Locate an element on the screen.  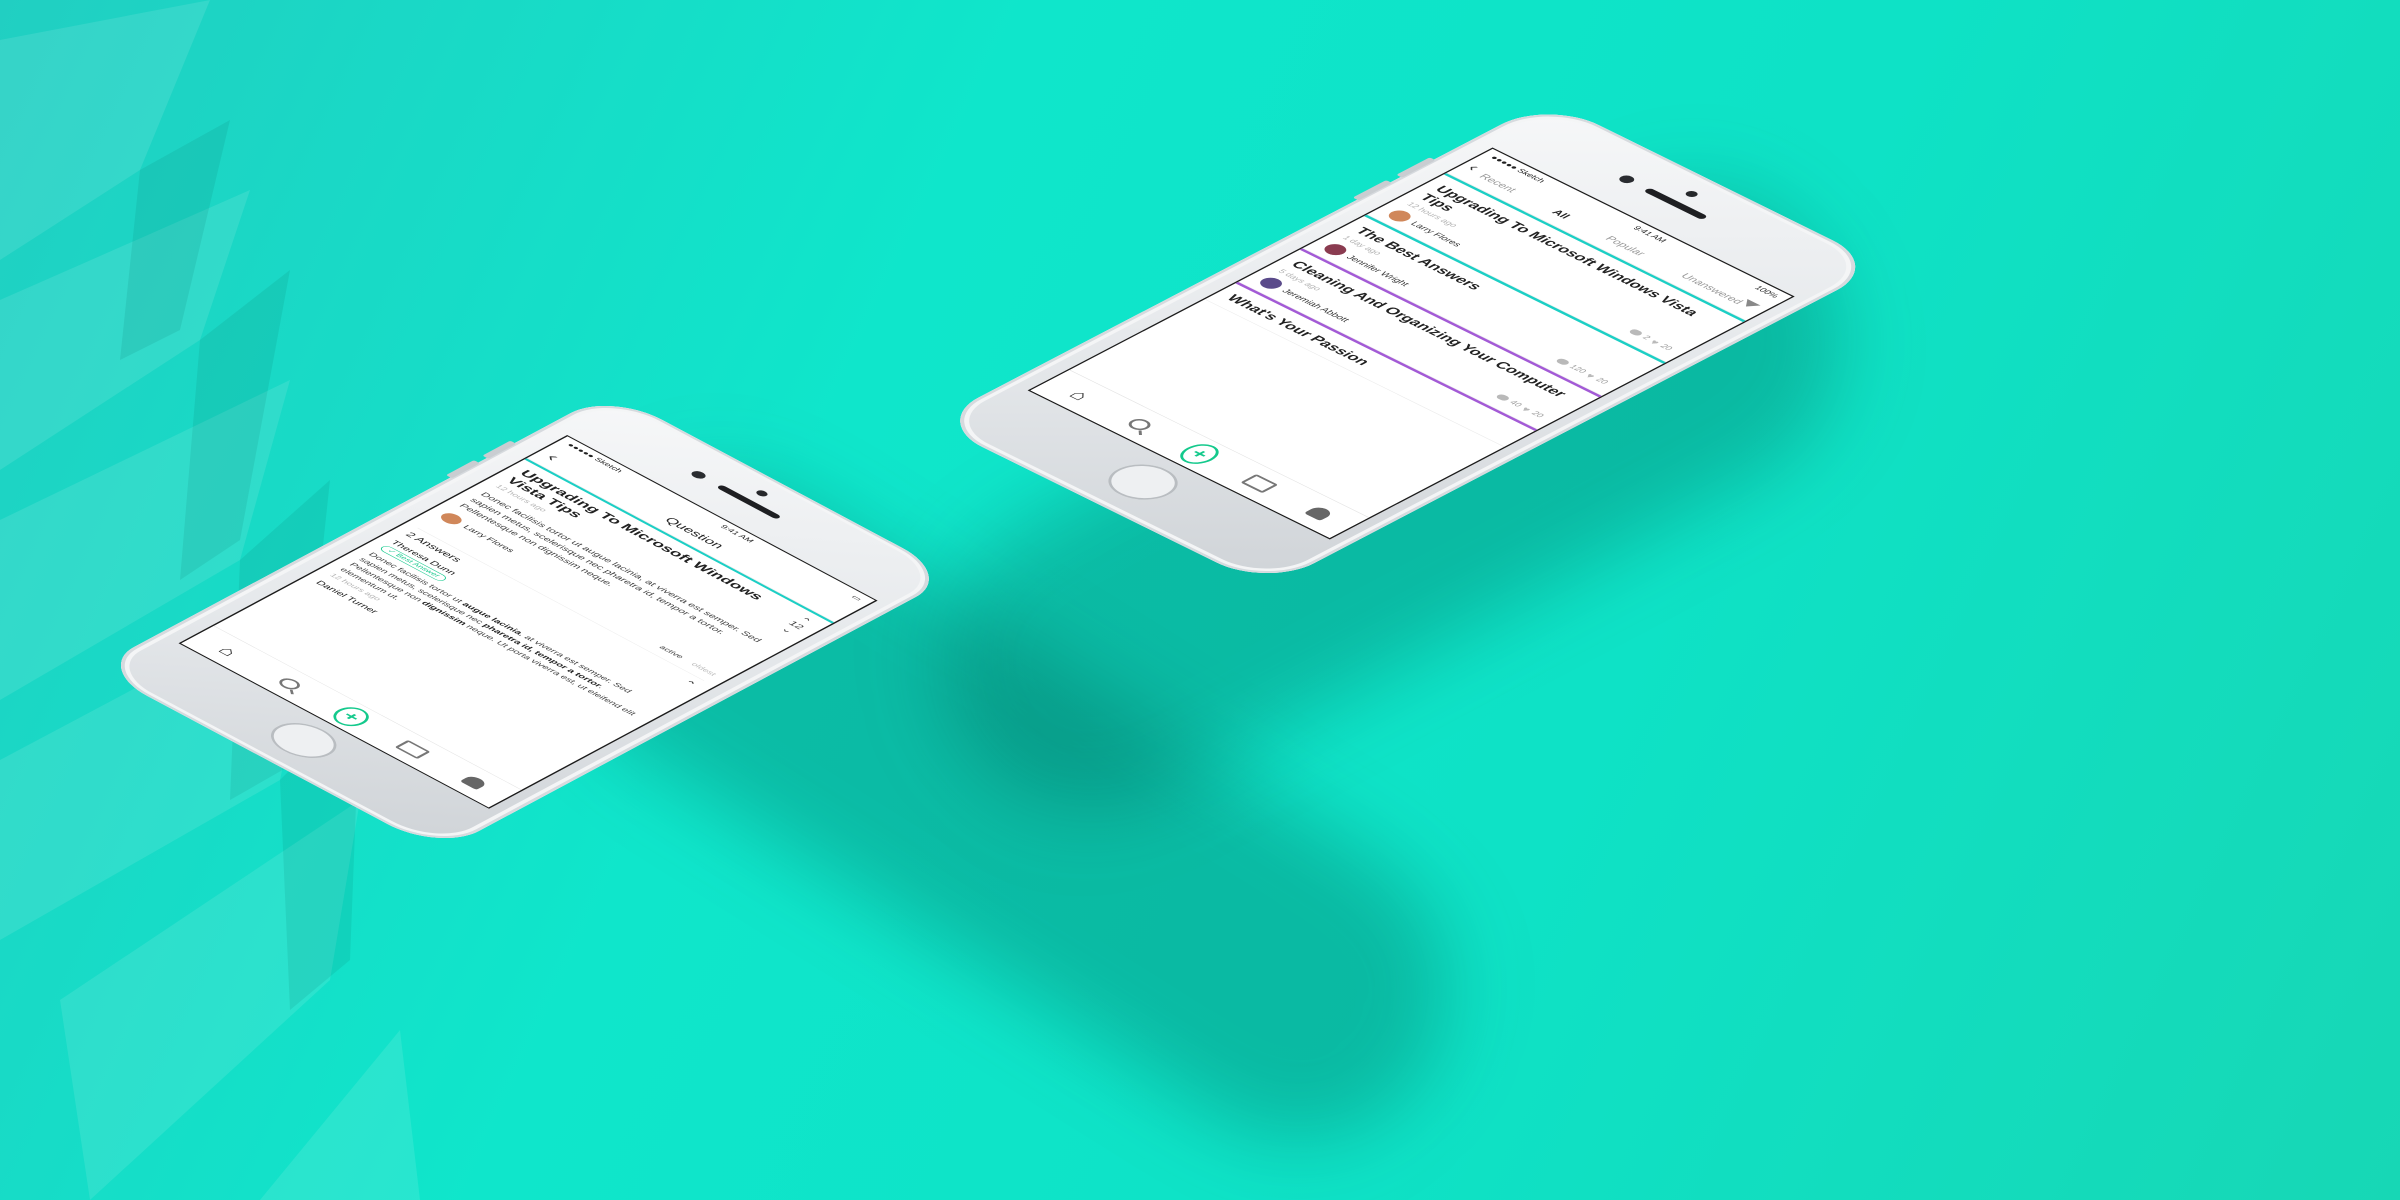
comment-count: 40 is located at coordinates (1516, 404).